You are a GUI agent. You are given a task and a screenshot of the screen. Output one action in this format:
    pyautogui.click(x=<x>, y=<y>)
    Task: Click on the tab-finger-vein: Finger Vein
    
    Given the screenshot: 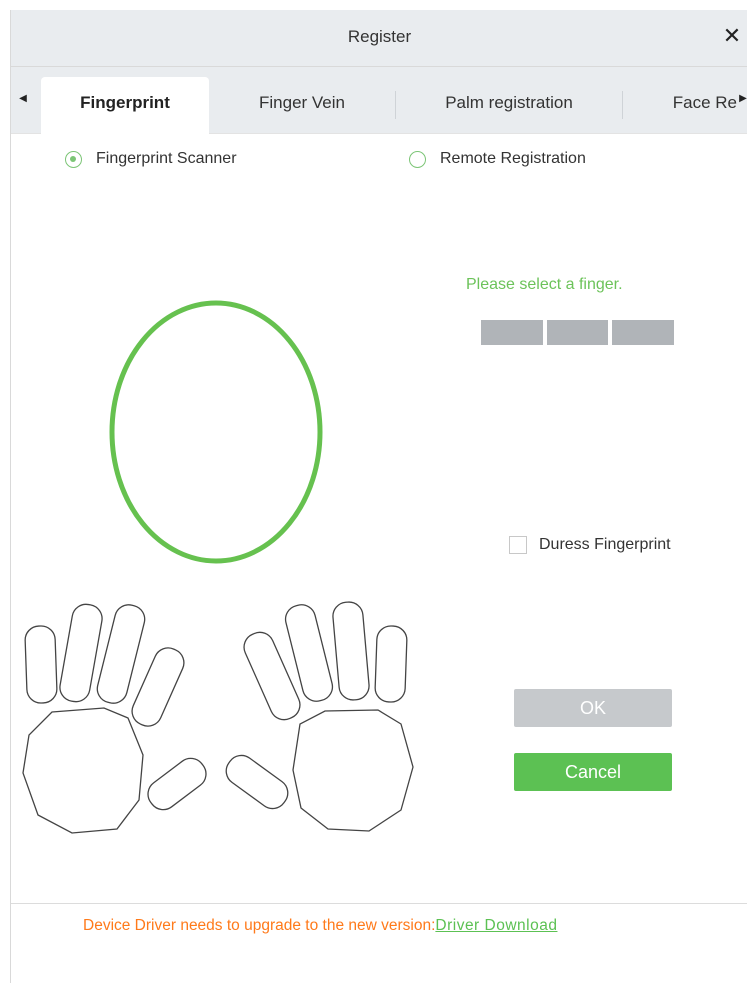 What is the action you would take?
    pyautogui.click(x=302, y=105)
    